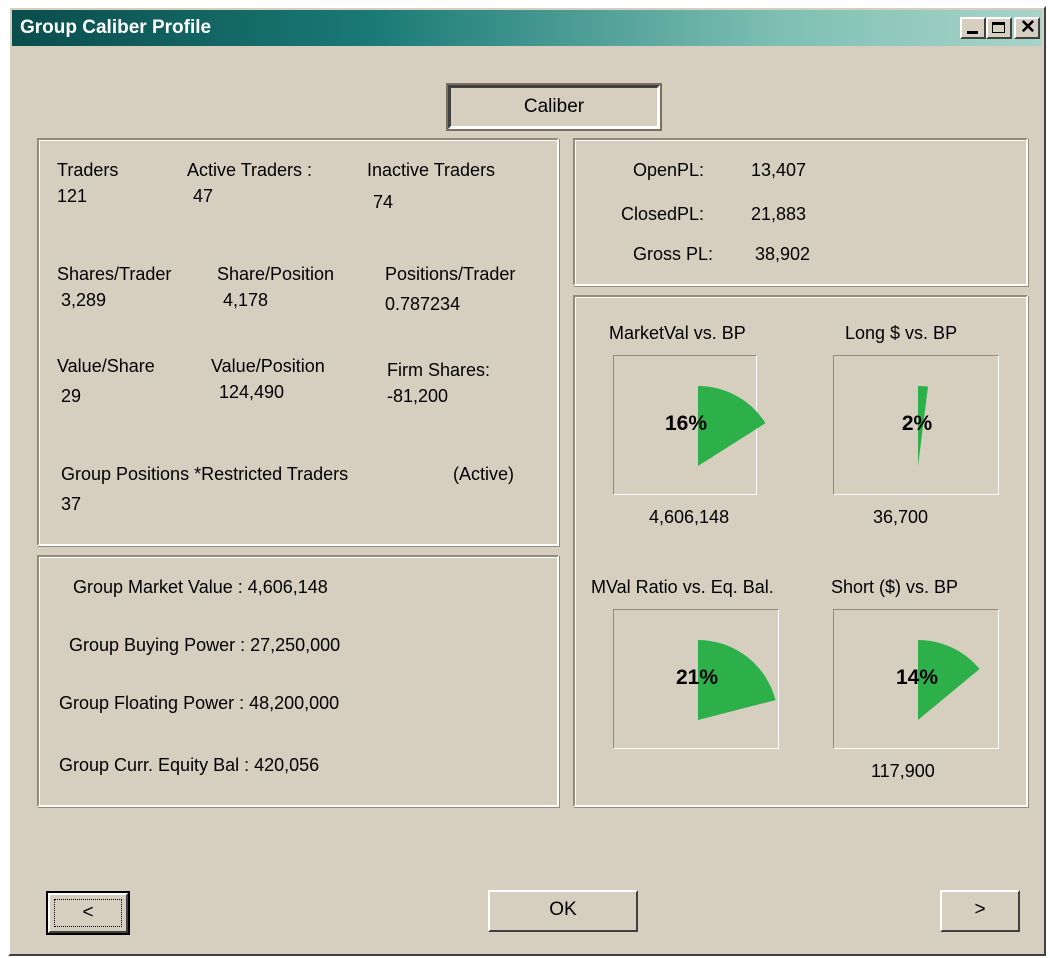  Describe the element at coordinates (439, 370) in the screenshot. I see `firm-shares-label: Firm Shares:` at that location.